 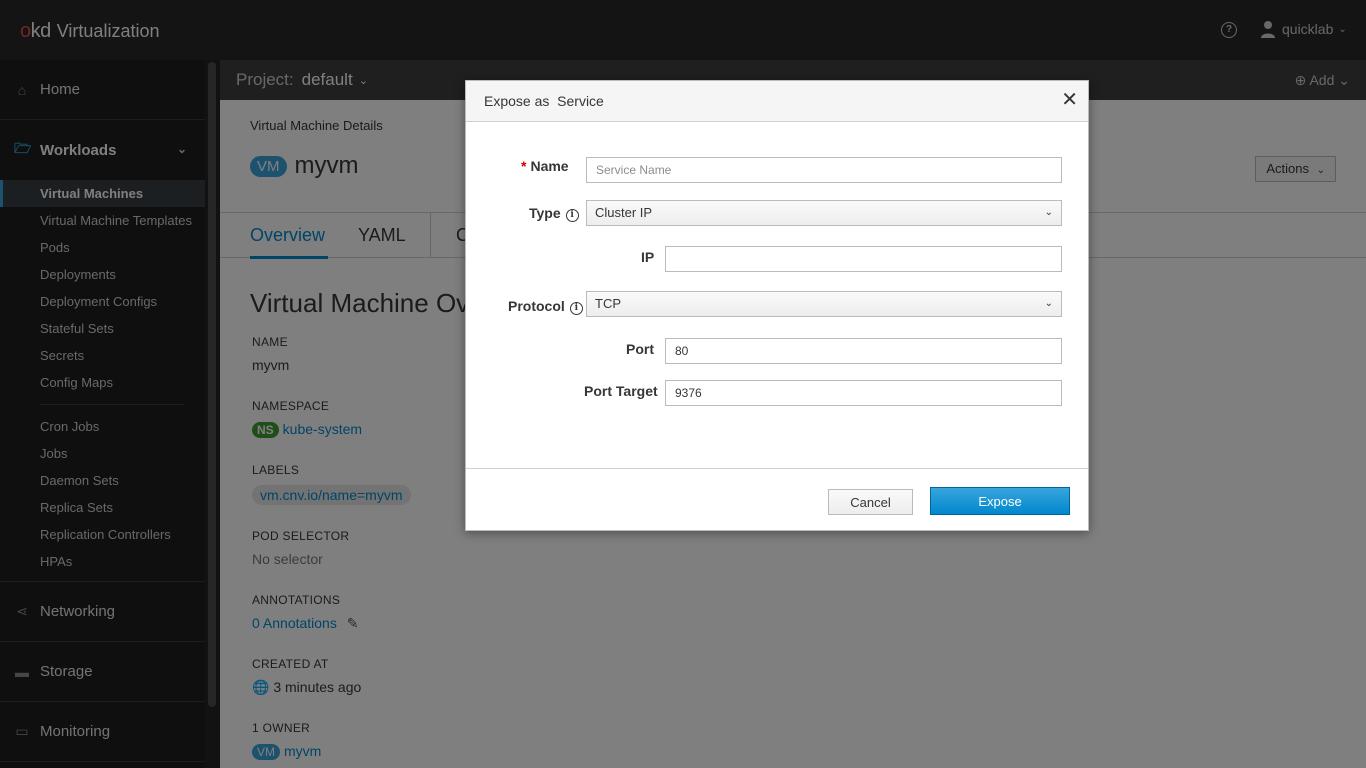 What do you see at coordinates (824, 213) in the screenshot?
I see `type-select: Cluster IP ⌄` at bounding box center [824, 213].